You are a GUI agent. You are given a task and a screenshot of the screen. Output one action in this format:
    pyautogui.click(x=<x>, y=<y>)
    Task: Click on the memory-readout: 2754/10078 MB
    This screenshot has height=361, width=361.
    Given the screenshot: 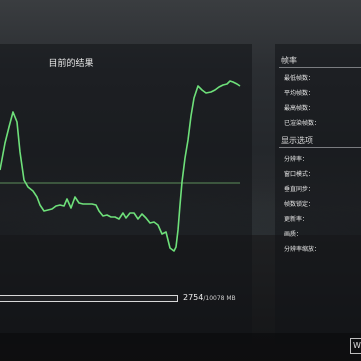 What is the action you would take?
    pyautogui.click(x=209, y=297)
    